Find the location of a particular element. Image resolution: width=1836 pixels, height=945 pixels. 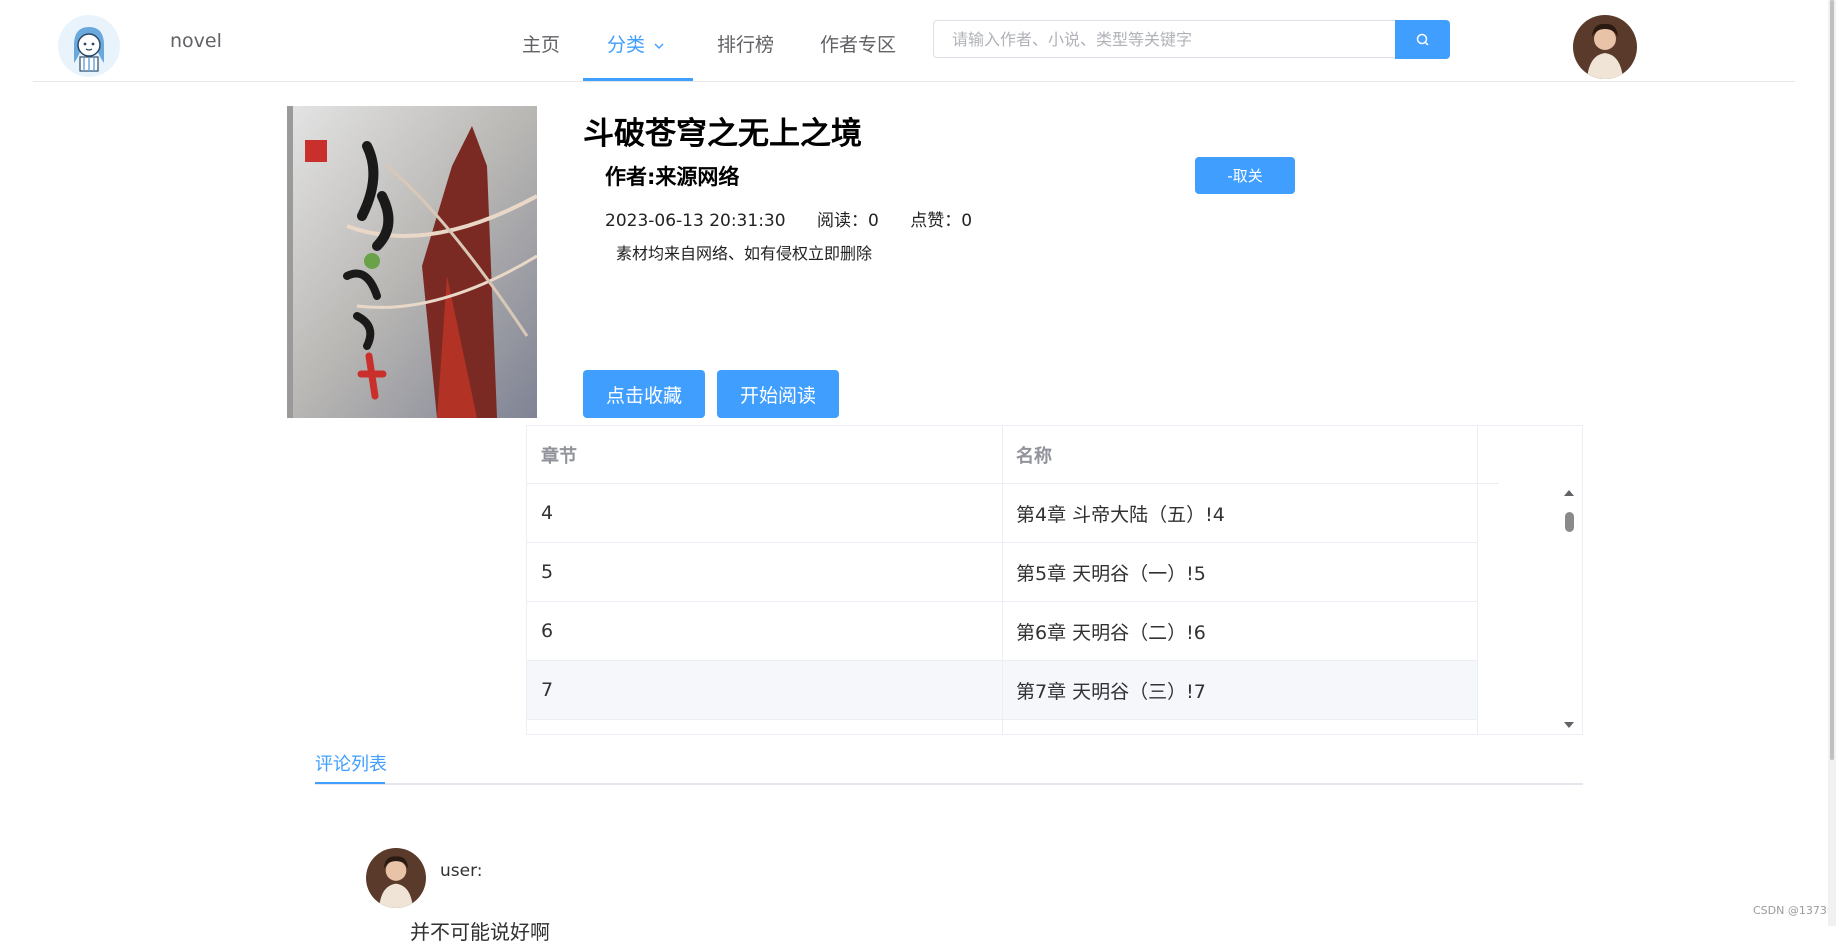

nav-author-zone: 作者专区 is located at coordinates (858, 43).